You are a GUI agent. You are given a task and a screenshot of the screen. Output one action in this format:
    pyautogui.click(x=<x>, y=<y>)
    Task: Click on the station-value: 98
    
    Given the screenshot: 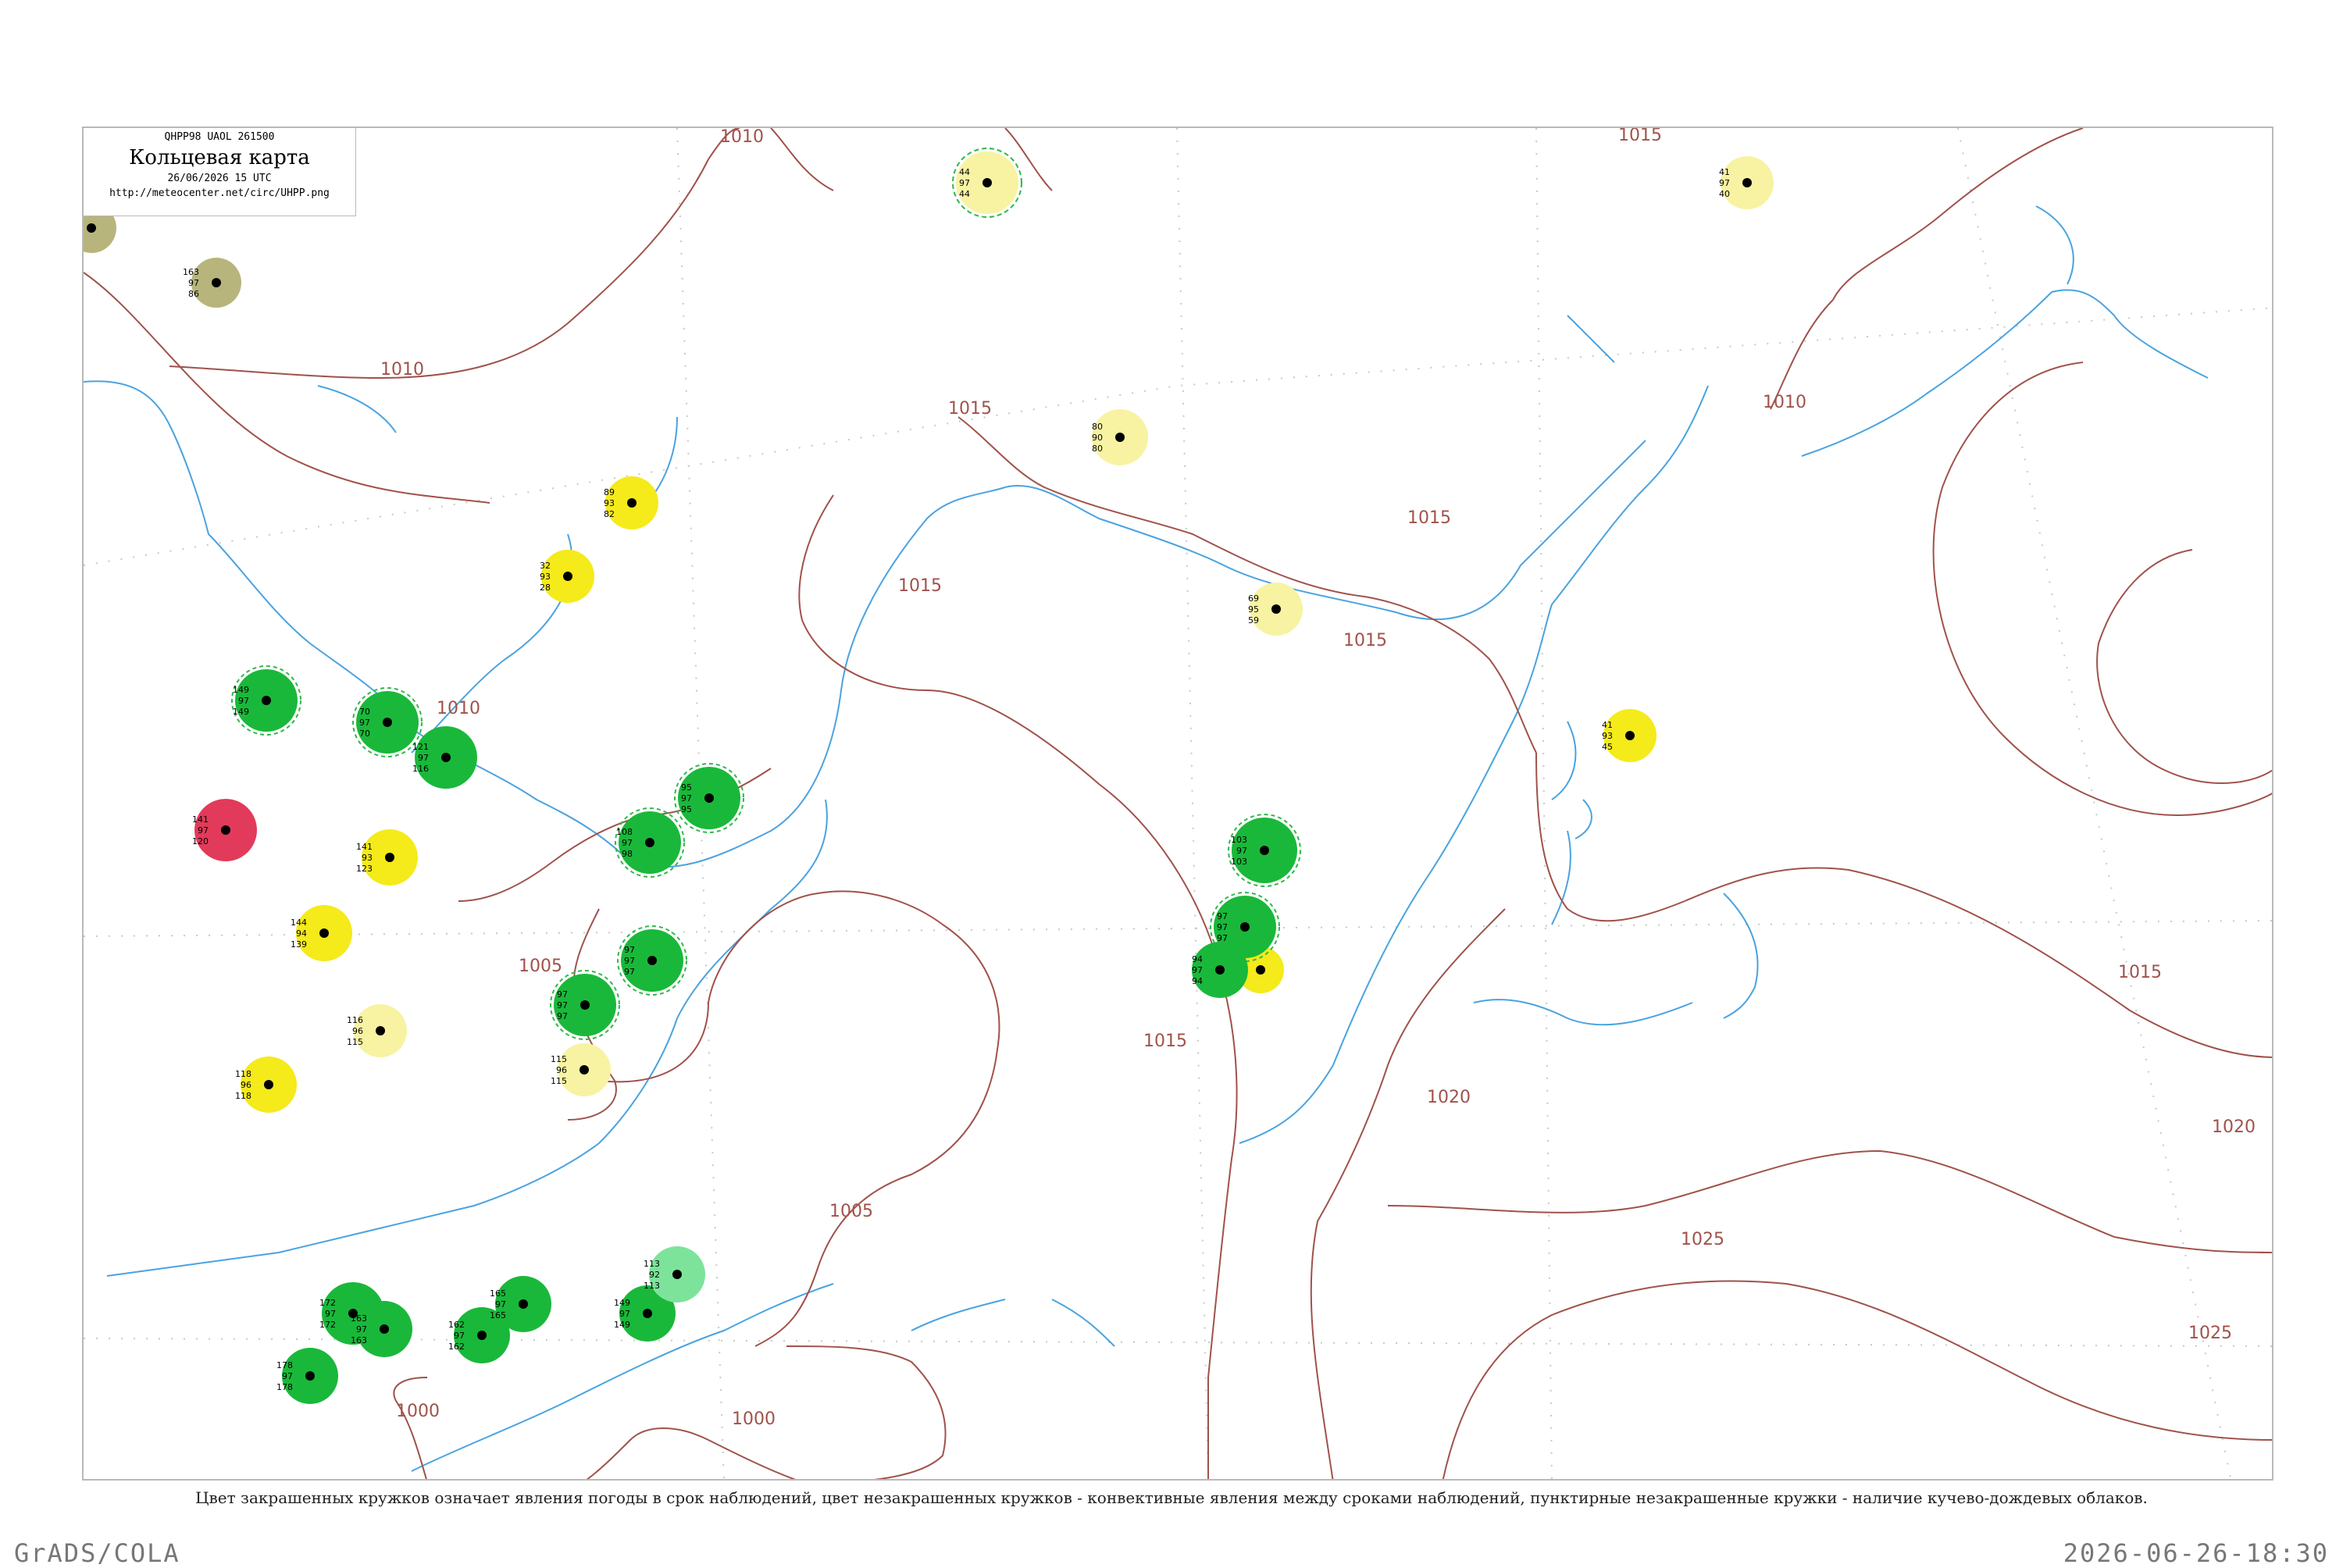 What is the action you would take?
    pyautogui.click(x=627, y=854)
    